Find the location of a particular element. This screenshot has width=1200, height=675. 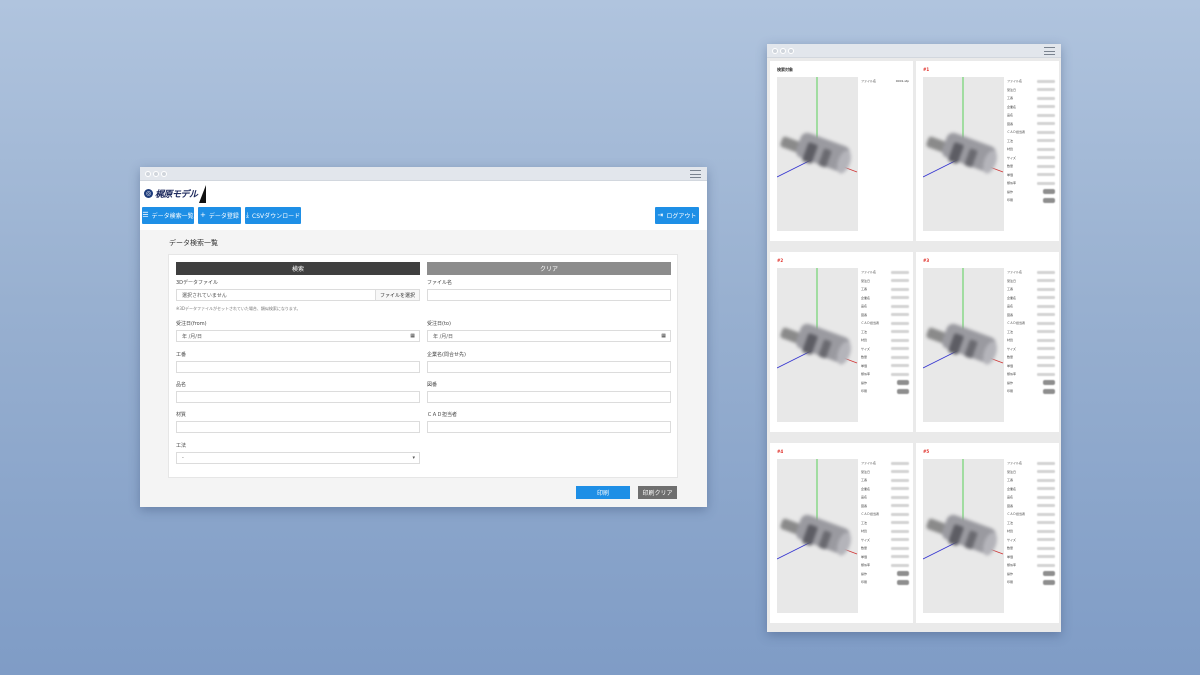

property-key: サイズ is located at coordinates (865, 539).